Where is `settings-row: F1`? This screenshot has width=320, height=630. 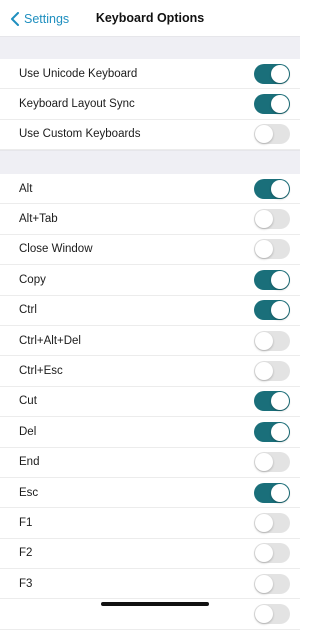 settings-row: F1 is located at coordinates (150, 523).